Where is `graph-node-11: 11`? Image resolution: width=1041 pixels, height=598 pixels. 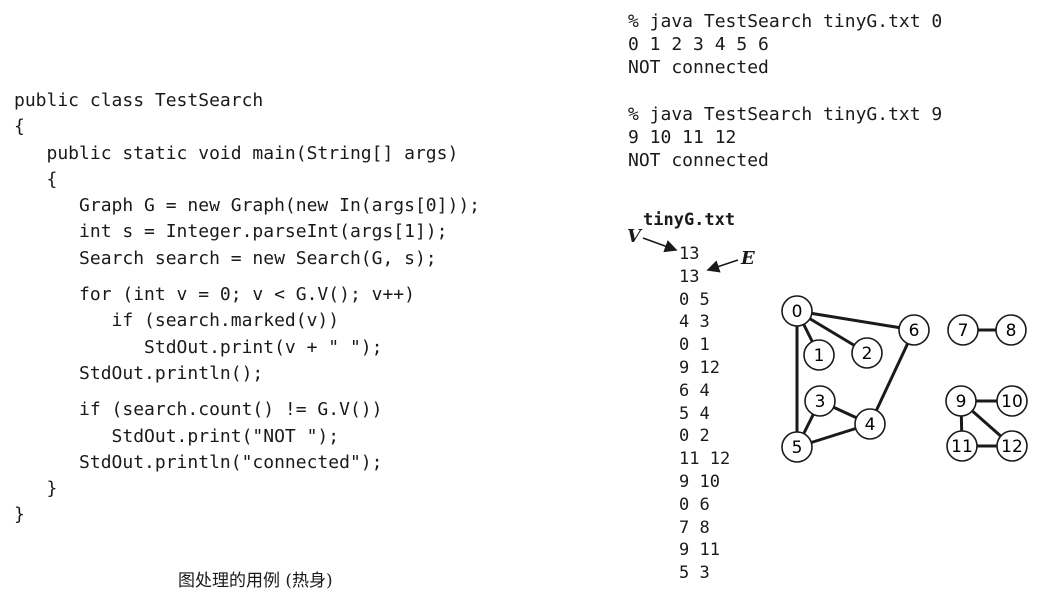 graph-node-11: 11 is located at coordinates (962, 446).